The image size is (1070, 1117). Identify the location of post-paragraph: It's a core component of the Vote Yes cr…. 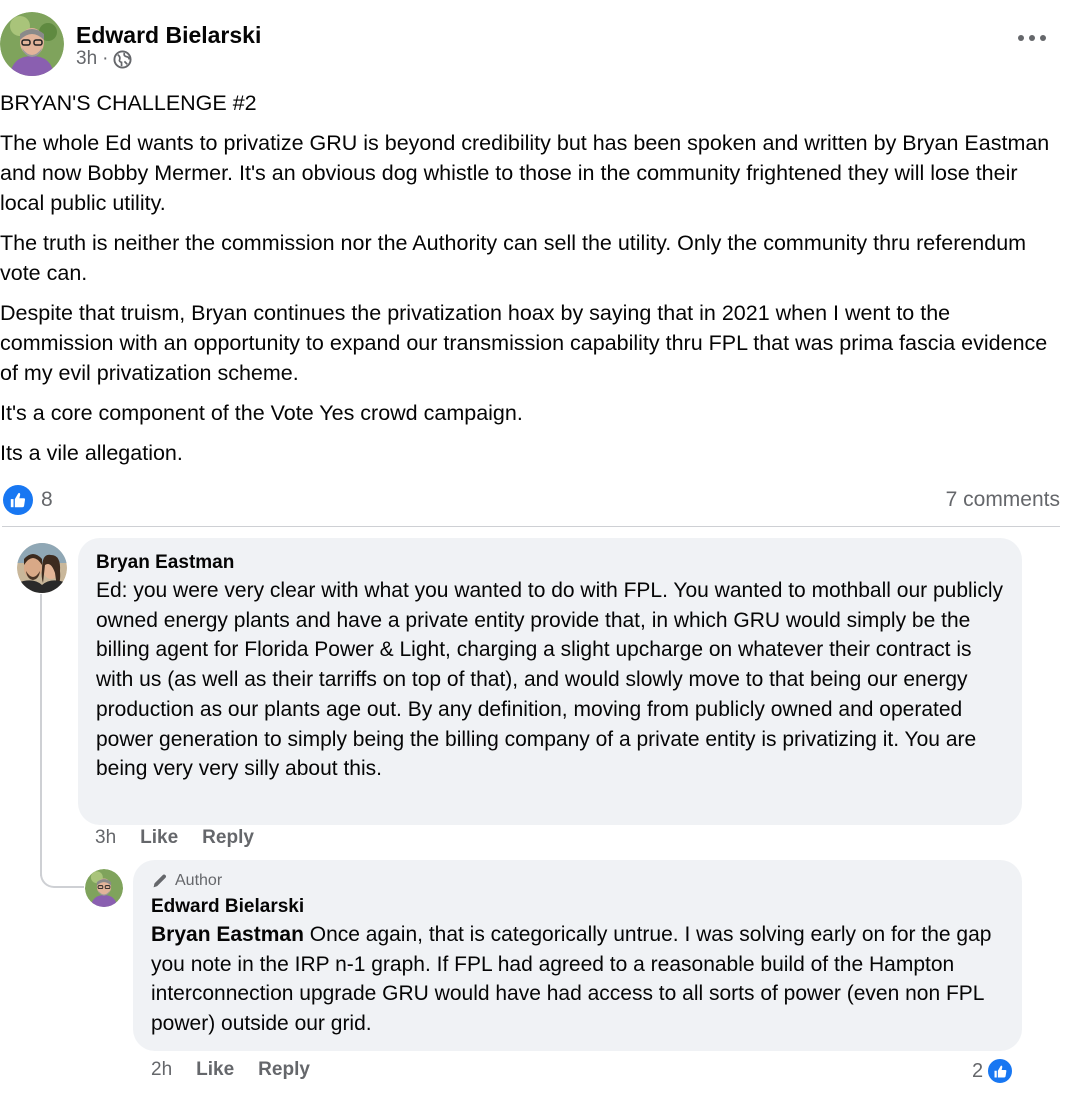
(261, 413).